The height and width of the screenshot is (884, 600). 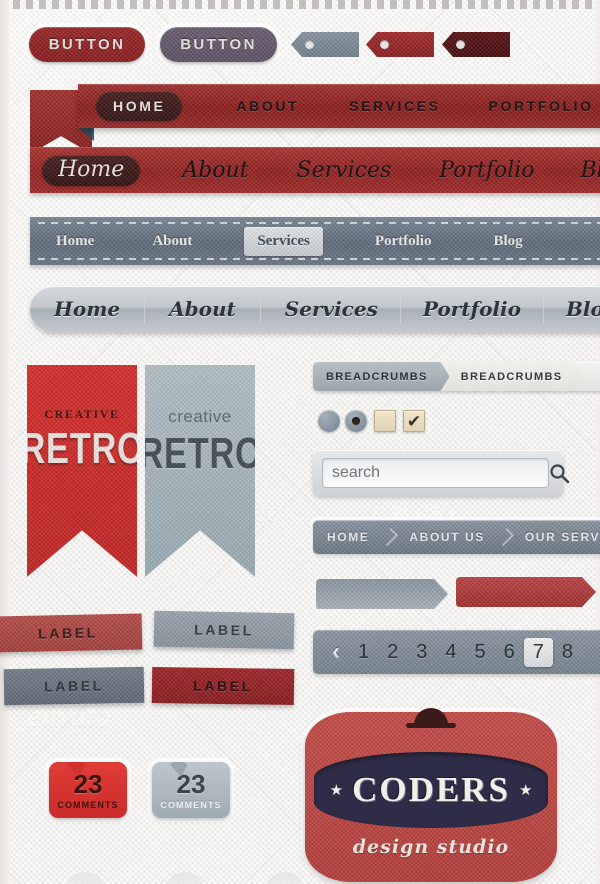 I want to click on nav-item-home: HOME, so click(x=139, y=106).